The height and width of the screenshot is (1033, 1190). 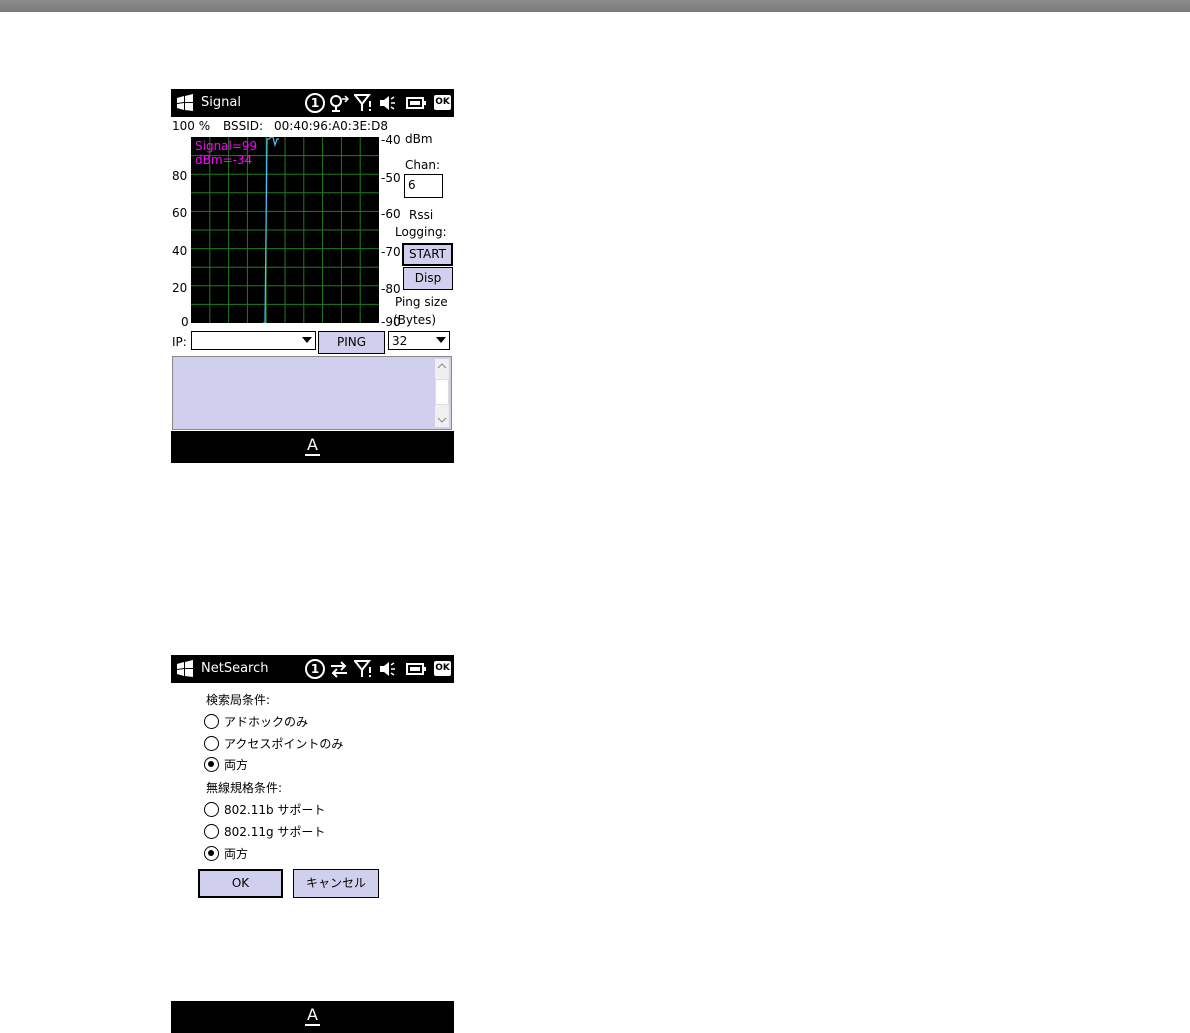 What do you see at coordinates (419, 340) in the screenshot?
I see `ping-size-dropdown: 32` at bounding box center [419, 340].